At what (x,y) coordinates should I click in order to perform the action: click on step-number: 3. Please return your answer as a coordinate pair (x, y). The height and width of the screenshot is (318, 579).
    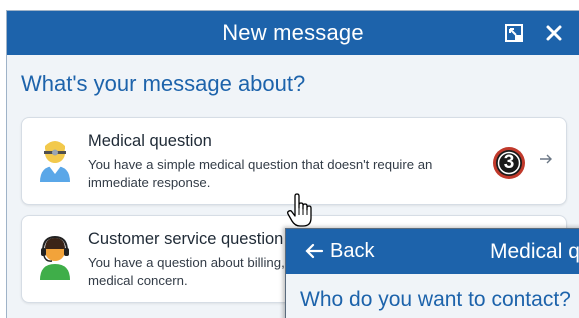
    Looking at the image, I should click on (509, 162).